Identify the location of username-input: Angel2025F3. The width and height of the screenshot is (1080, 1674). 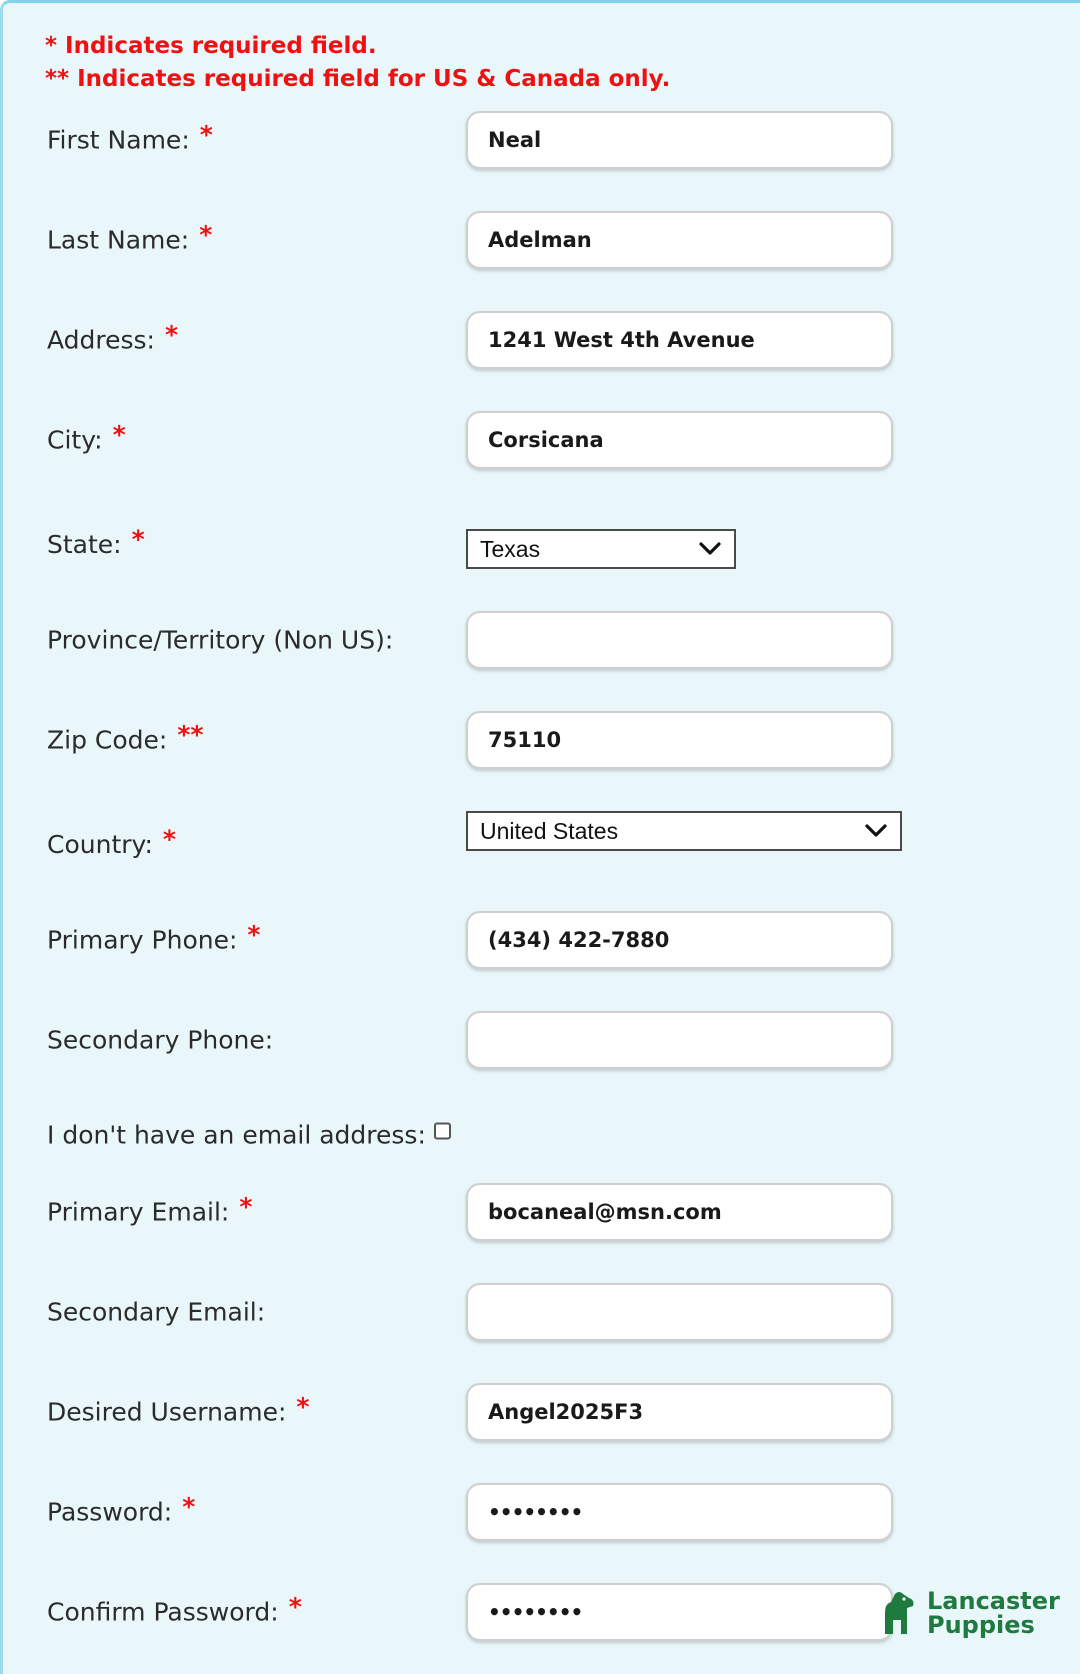
(679, 1412).